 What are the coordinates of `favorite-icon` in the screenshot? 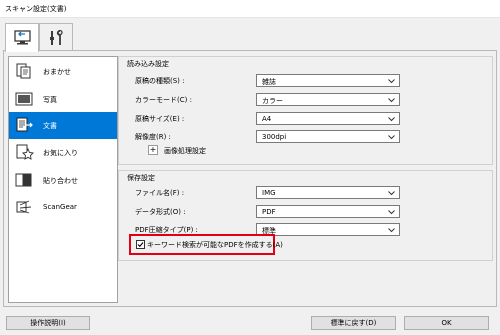 It's located at (25, 152).